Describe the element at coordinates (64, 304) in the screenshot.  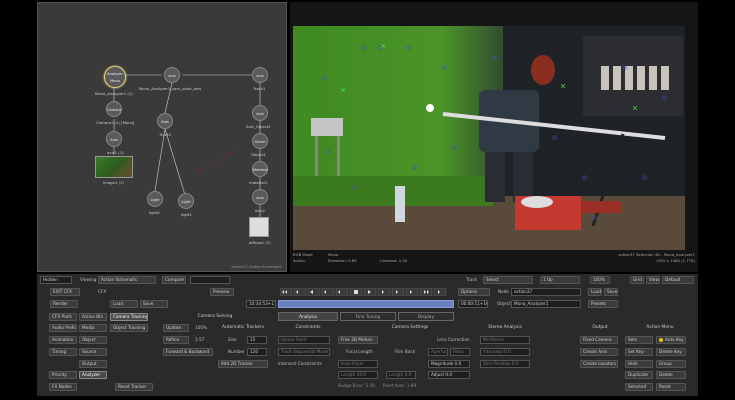
I see `render-button: Render` at that location.